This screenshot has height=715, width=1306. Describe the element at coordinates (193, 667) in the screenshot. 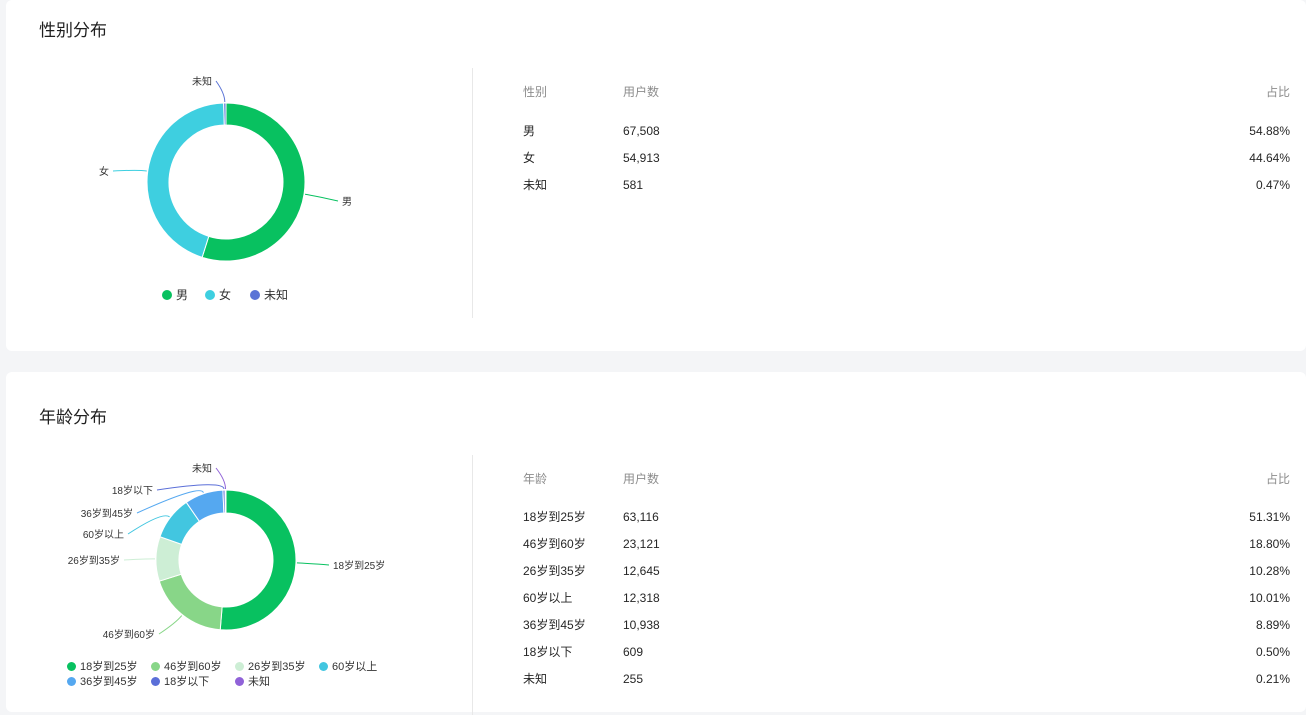

I see `legend-label: 46岁到60岁` at that location.